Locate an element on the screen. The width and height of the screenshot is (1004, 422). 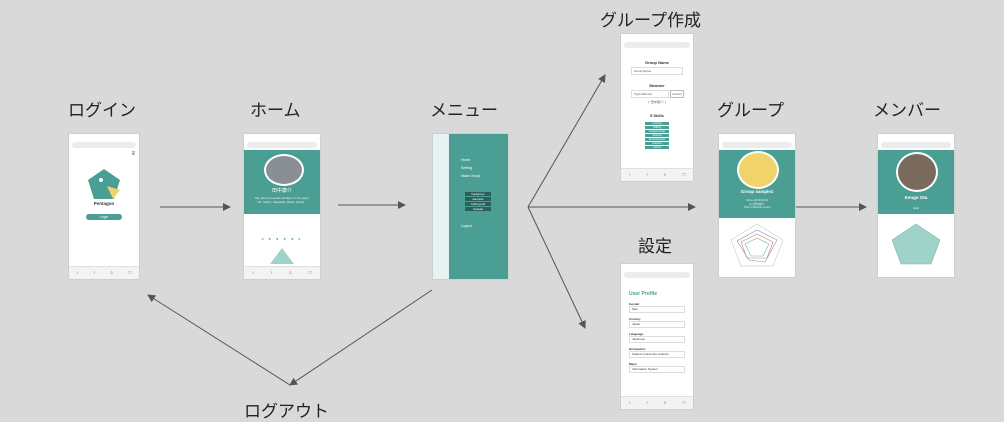
member-radar-chart is located at coordinates (916, 244).